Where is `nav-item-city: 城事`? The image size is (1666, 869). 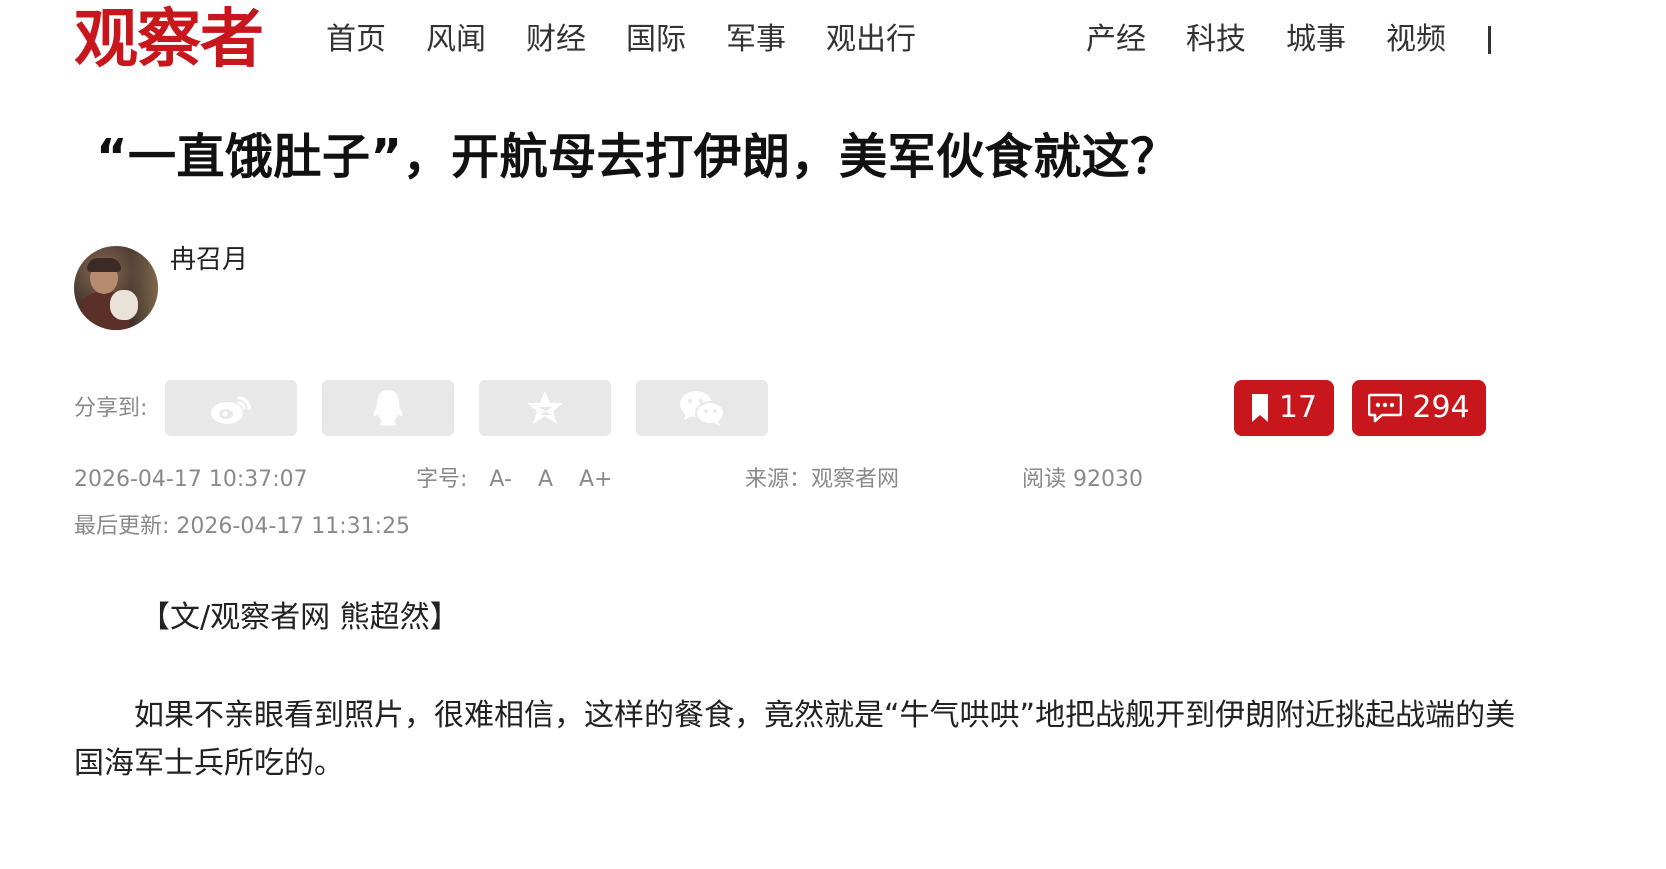 nav-item-city: 城事 is located at coordinates (1316, 40).